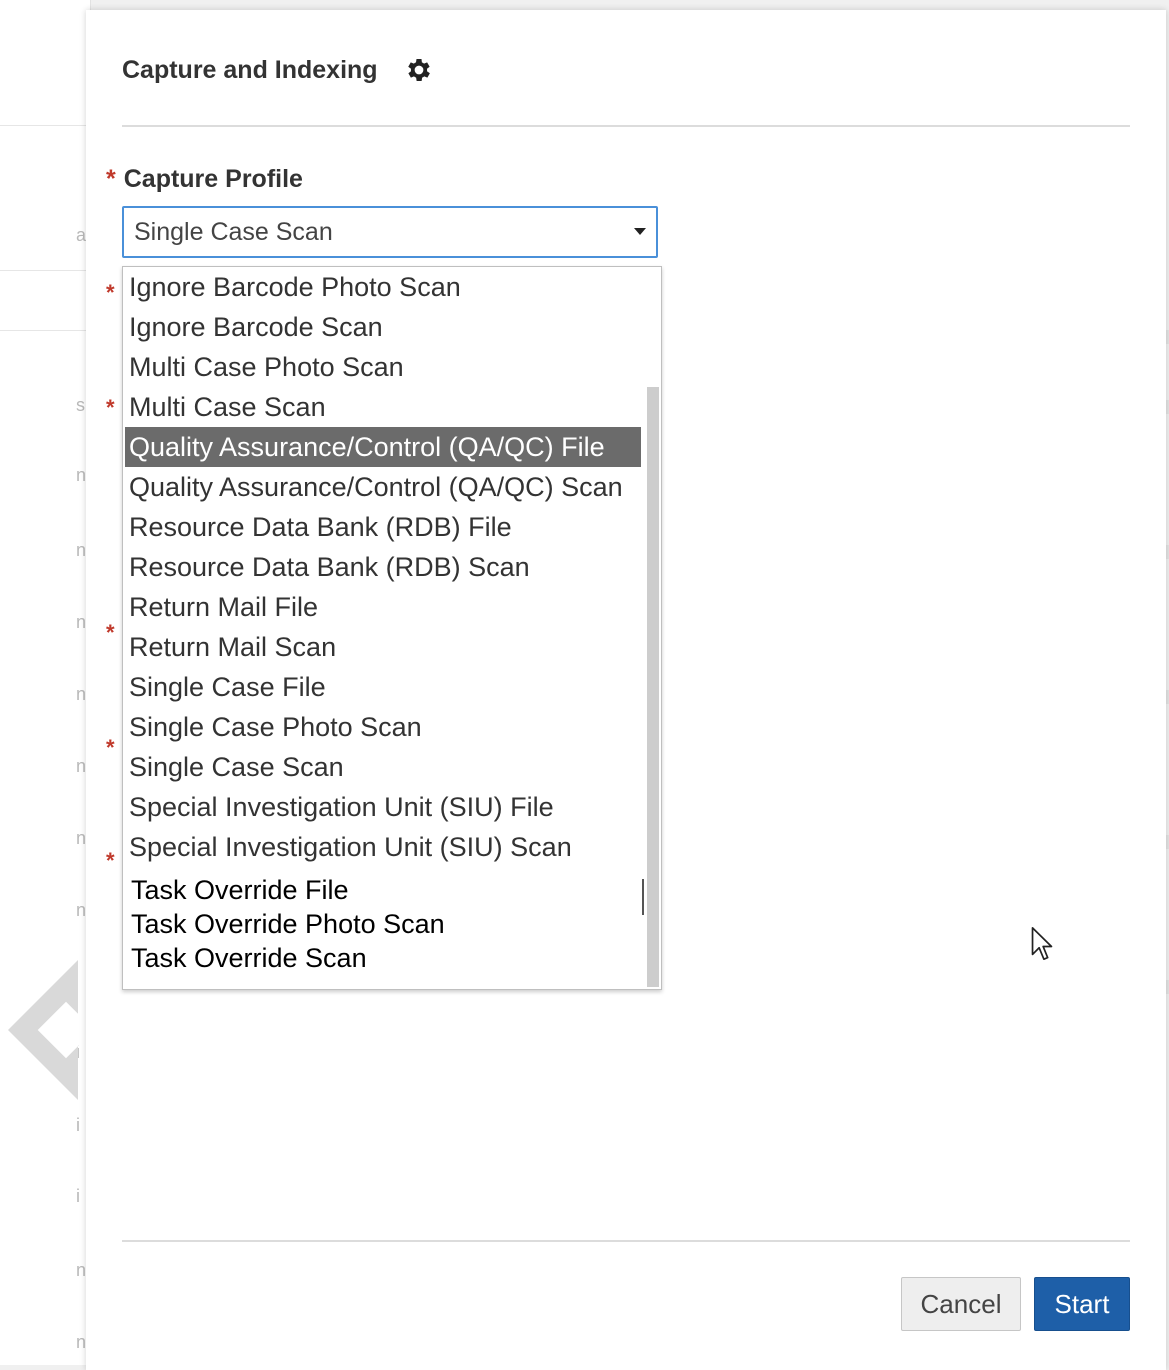 Image resolution: width=1169 pixels, height=1370 pixels. Describe the element at coordinates (383, 924) in the screenshot. I see `dropdown-option: Task Override Photo Scan` at that location.